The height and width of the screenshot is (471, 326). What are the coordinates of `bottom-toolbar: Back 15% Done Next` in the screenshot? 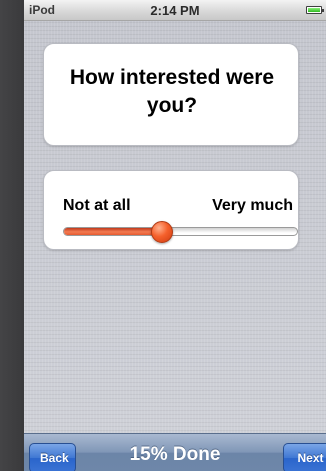 It's located at (175, 452).